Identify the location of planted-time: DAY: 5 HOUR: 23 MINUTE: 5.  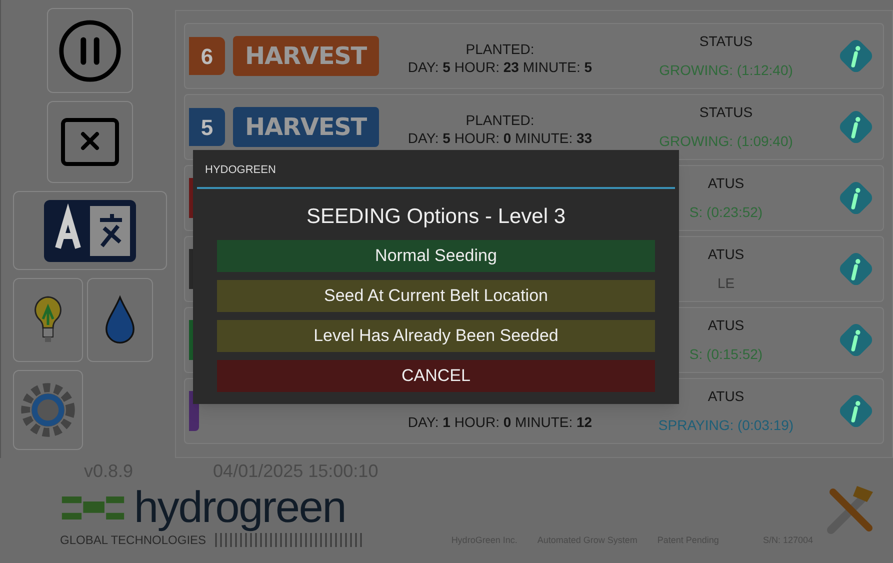
(500, 67).